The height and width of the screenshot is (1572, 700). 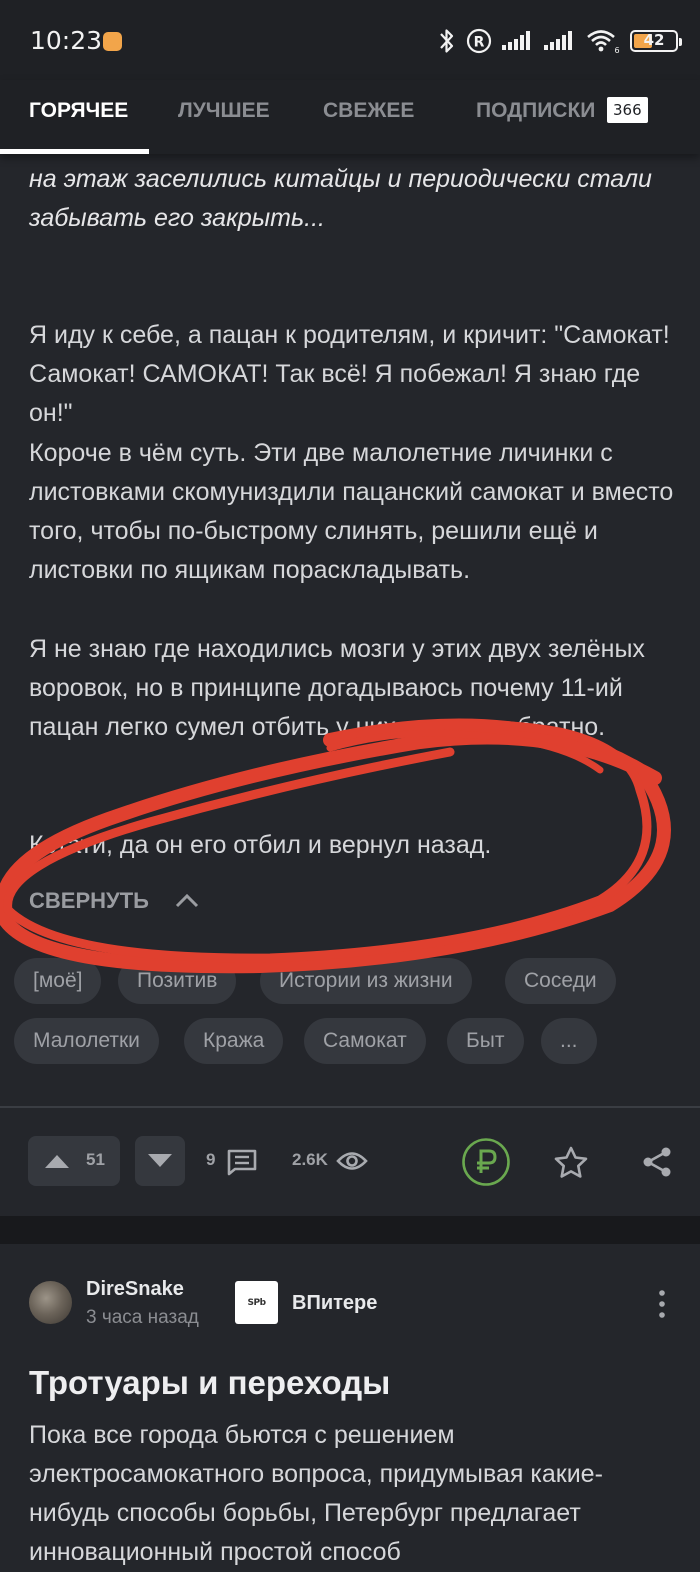 I want to click on tag-chip: Самокат, so click(x=365, y=1041).